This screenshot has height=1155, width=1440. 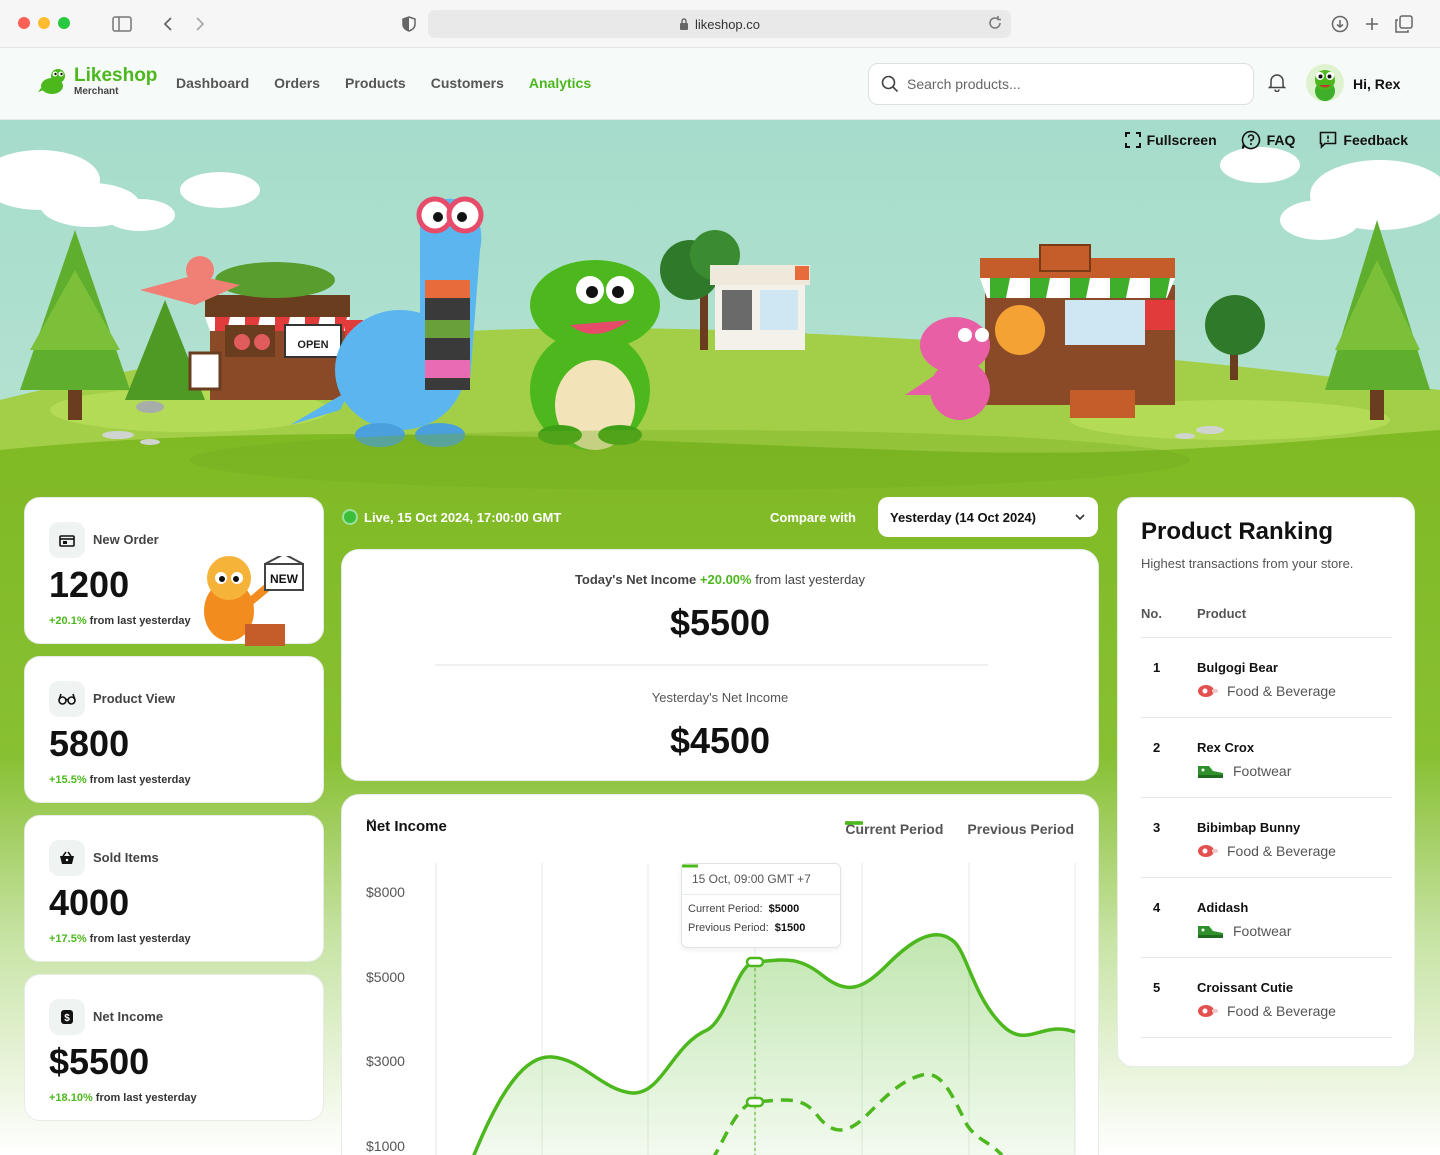 I want to click on compare-dropdown: Yesterday (14 Oct 2024), so click(x=988, y=517).